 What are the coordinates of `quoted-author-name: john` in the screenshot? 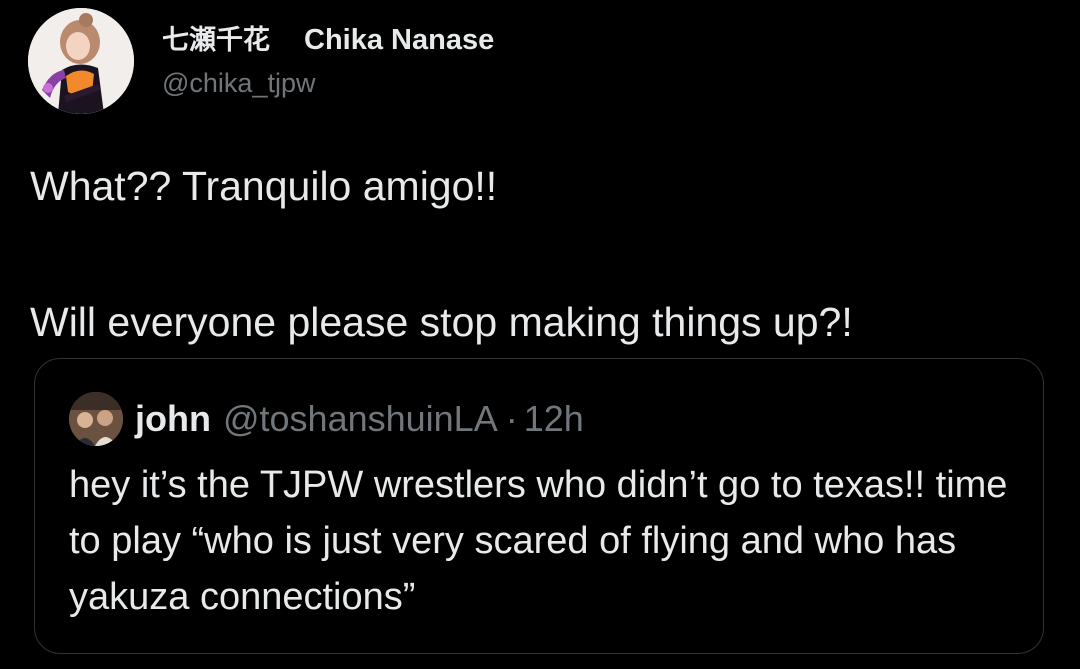 It's located at (173, 419).